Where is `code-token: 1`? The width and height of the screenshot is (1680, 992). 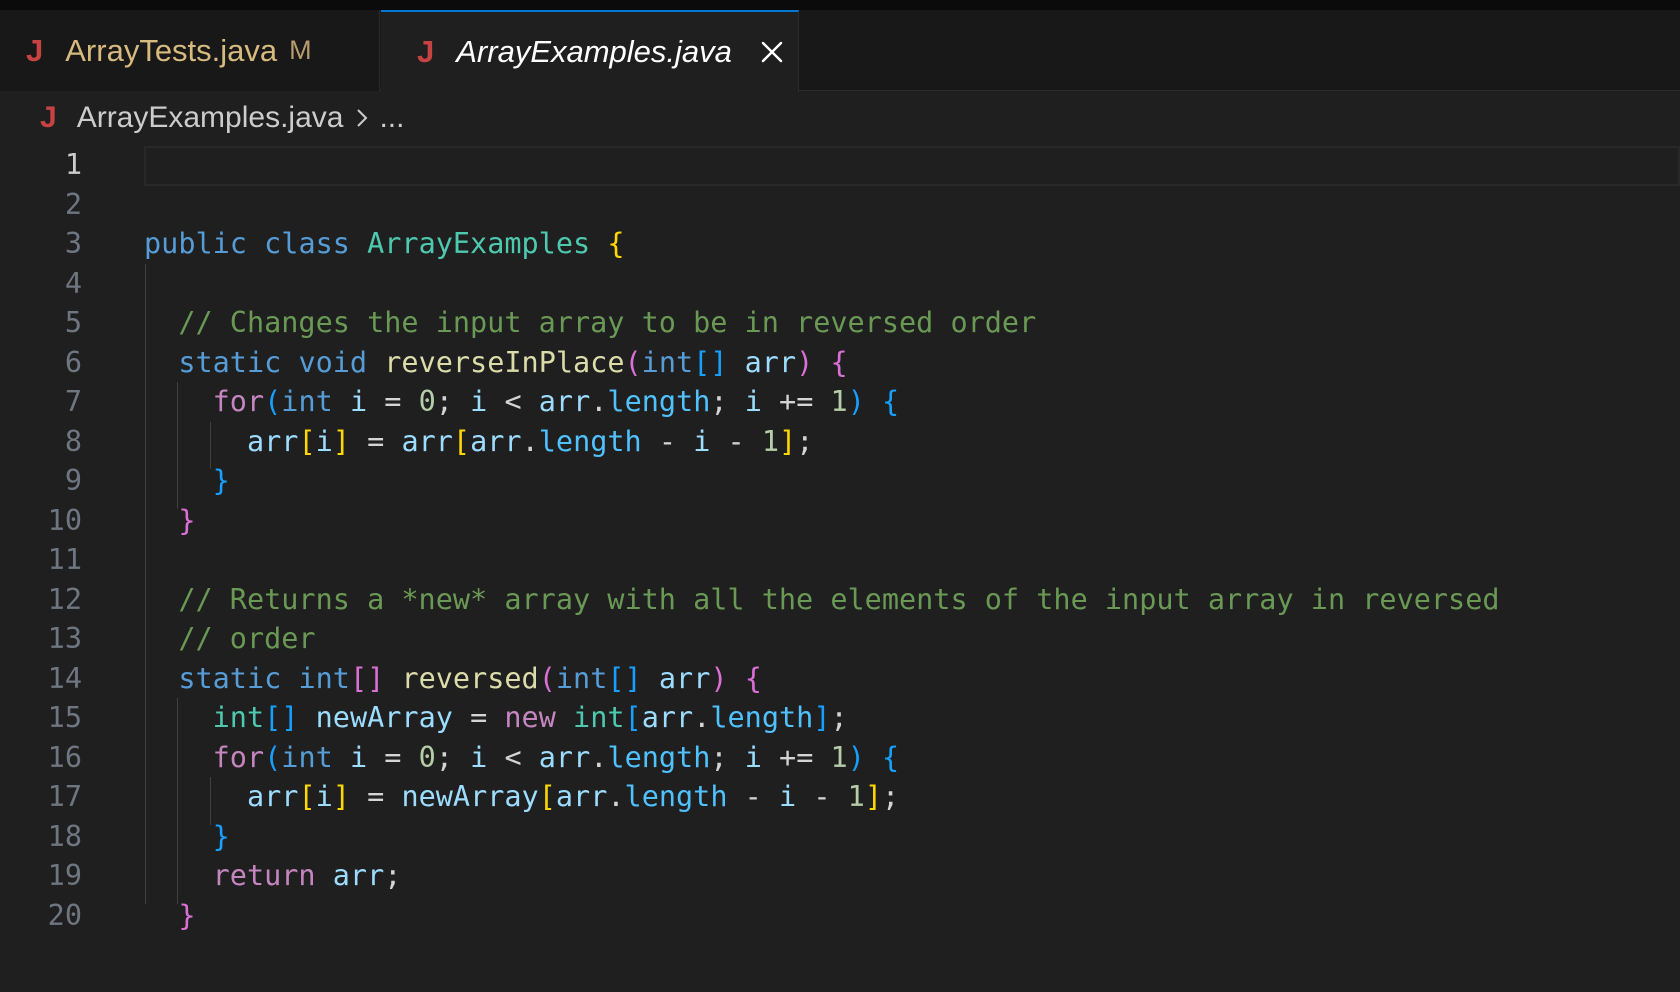
code-token: 1 is located at coordinates (839, 757).